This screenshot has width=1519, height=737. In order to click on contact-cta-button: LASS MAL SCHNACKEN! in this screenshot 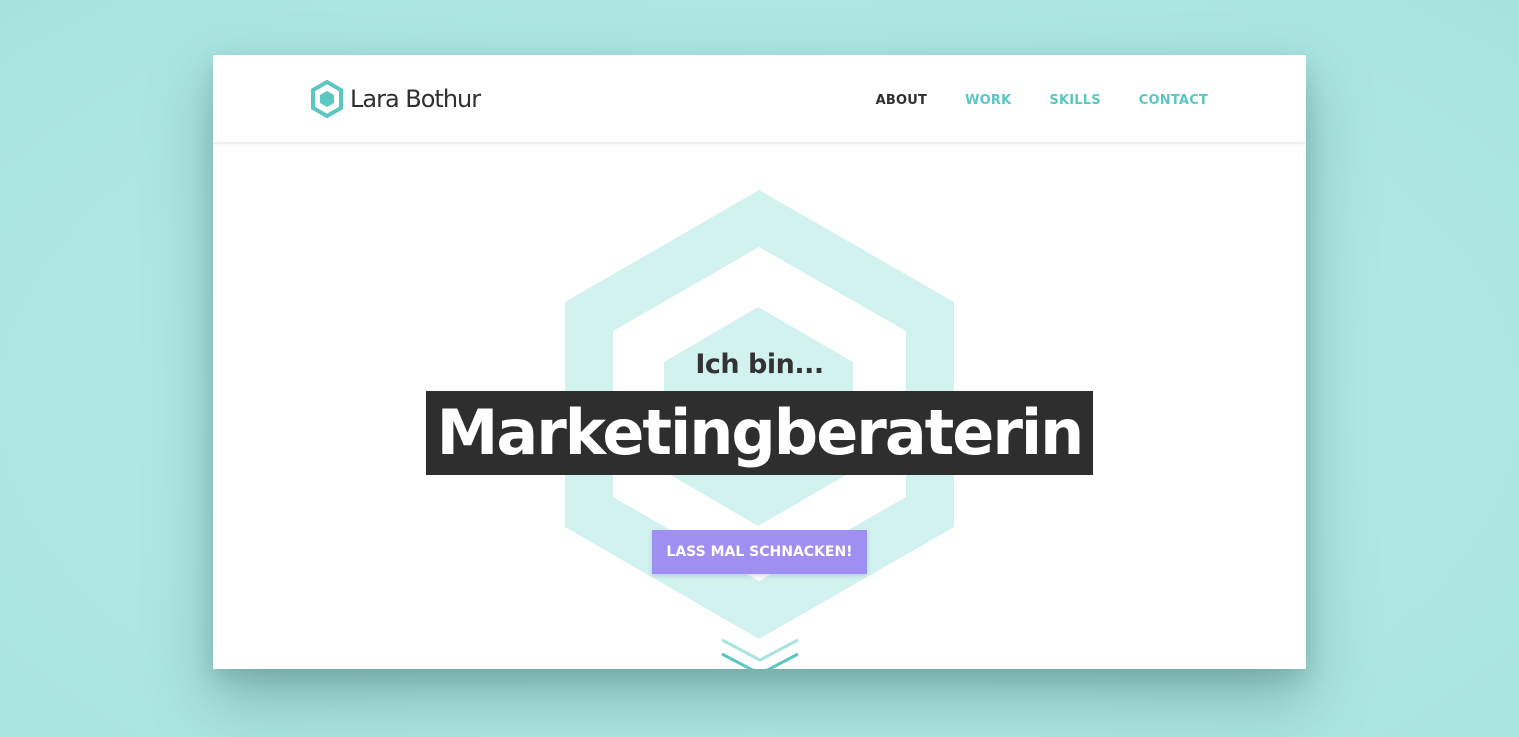, I will do `click(759, 552)`.